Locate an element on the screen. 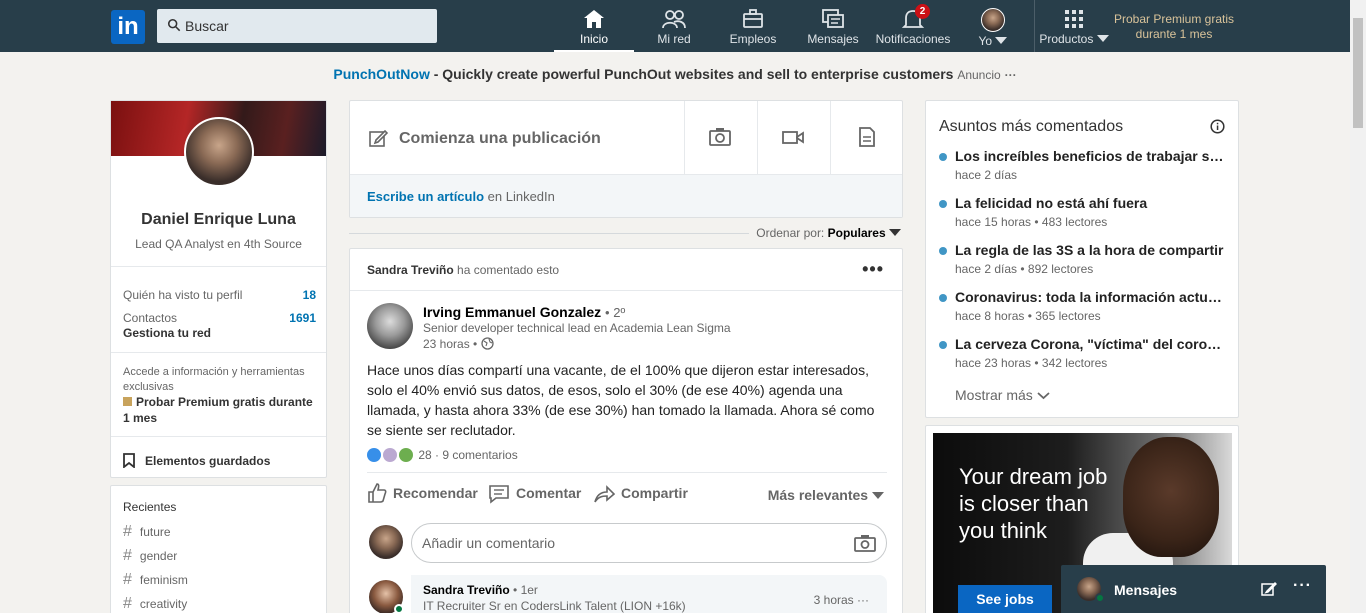 The width and height of the screenshot is (1366, 613). nav-jobs: Empleos is located at coordinates (753, 26).